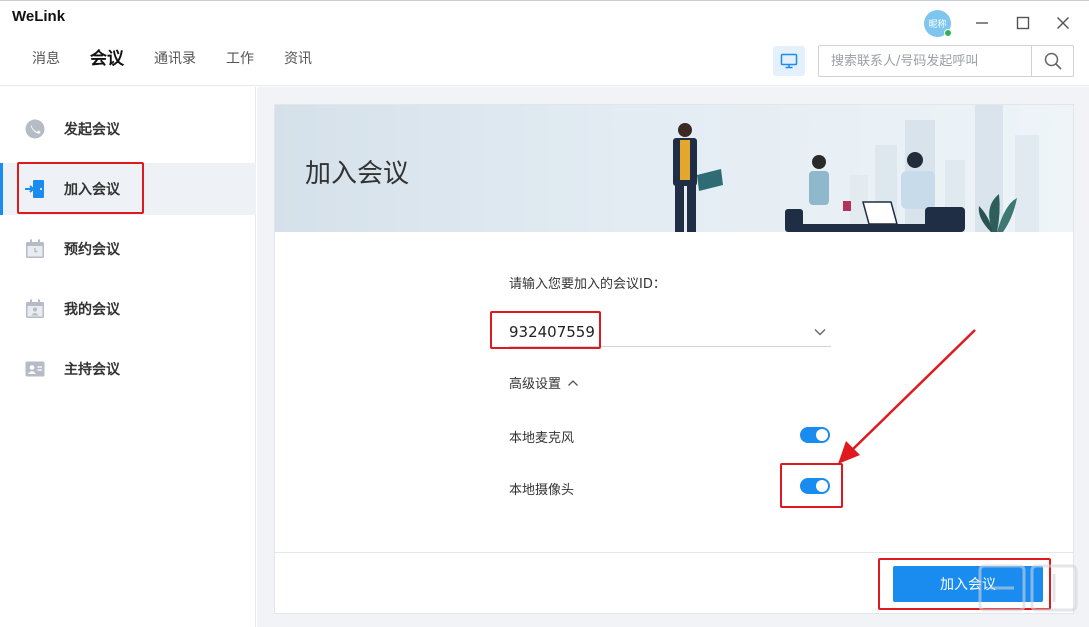  I want to click on advanced-settings-label: 高级设置, so click(535, 384).